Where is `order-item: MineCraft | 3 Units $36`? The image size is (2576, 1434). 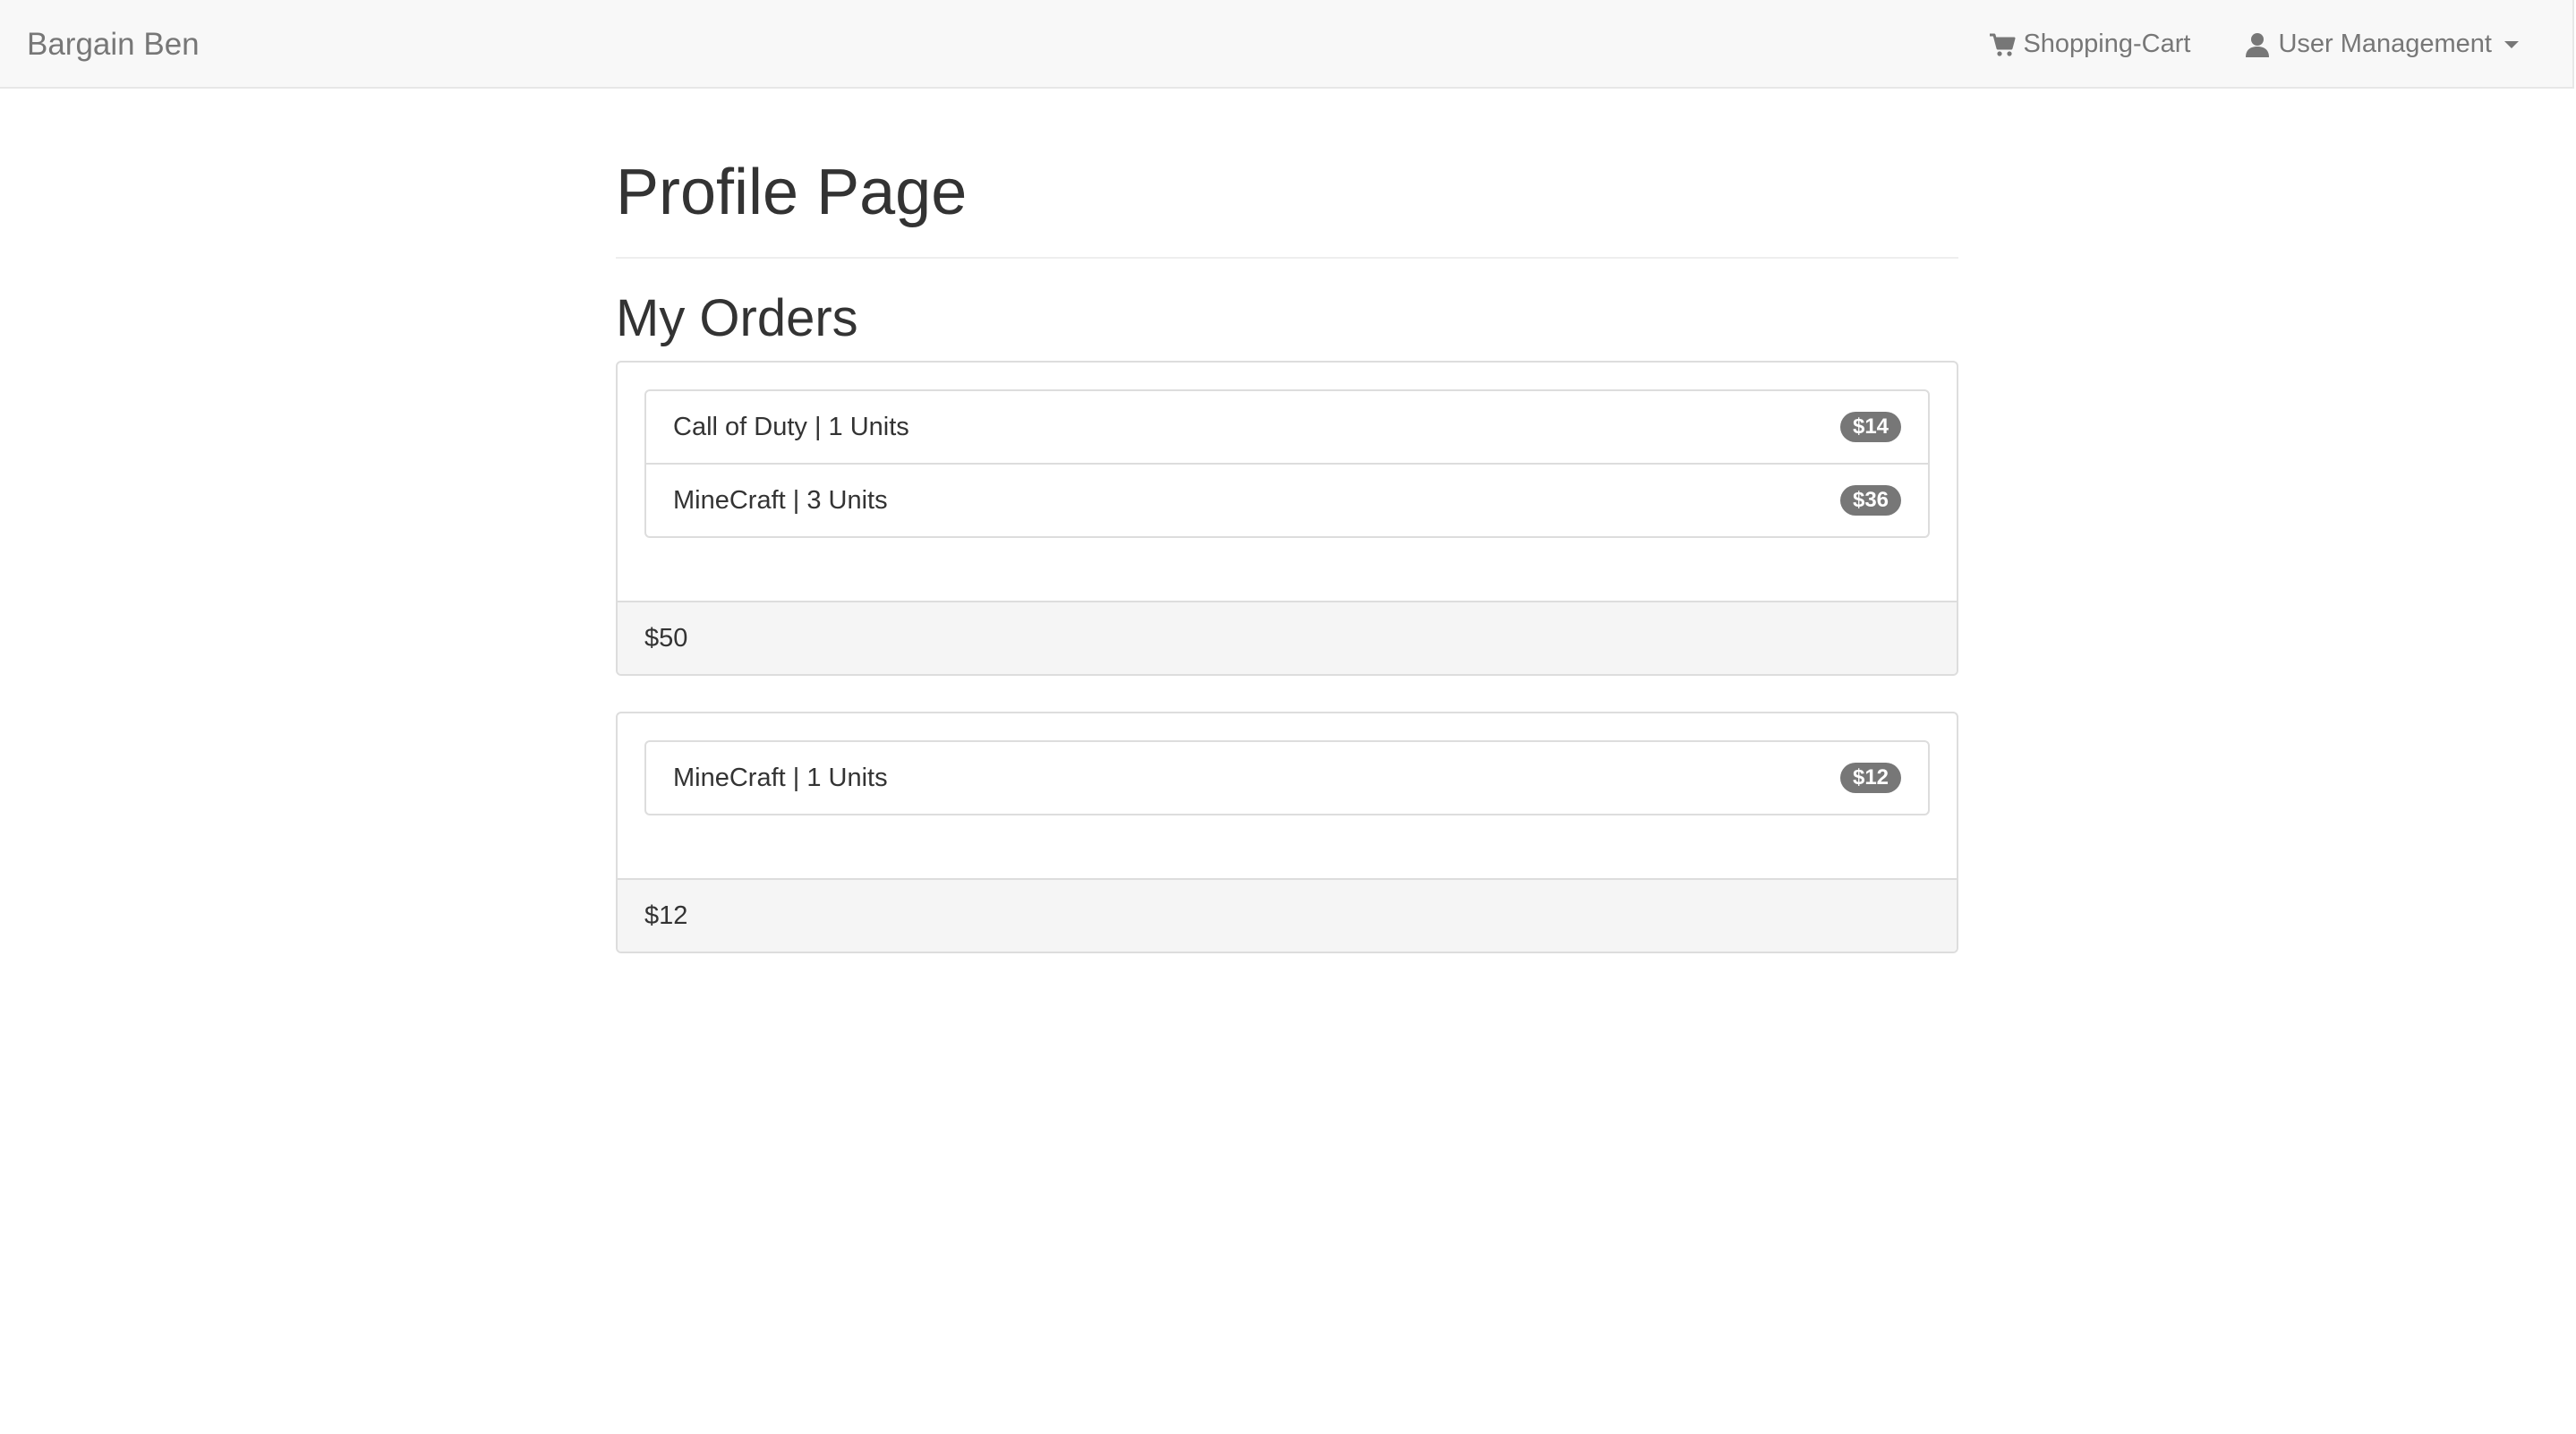
order-item: MineCraft | 3 Units $36 is located at coordinates (1287, 499).